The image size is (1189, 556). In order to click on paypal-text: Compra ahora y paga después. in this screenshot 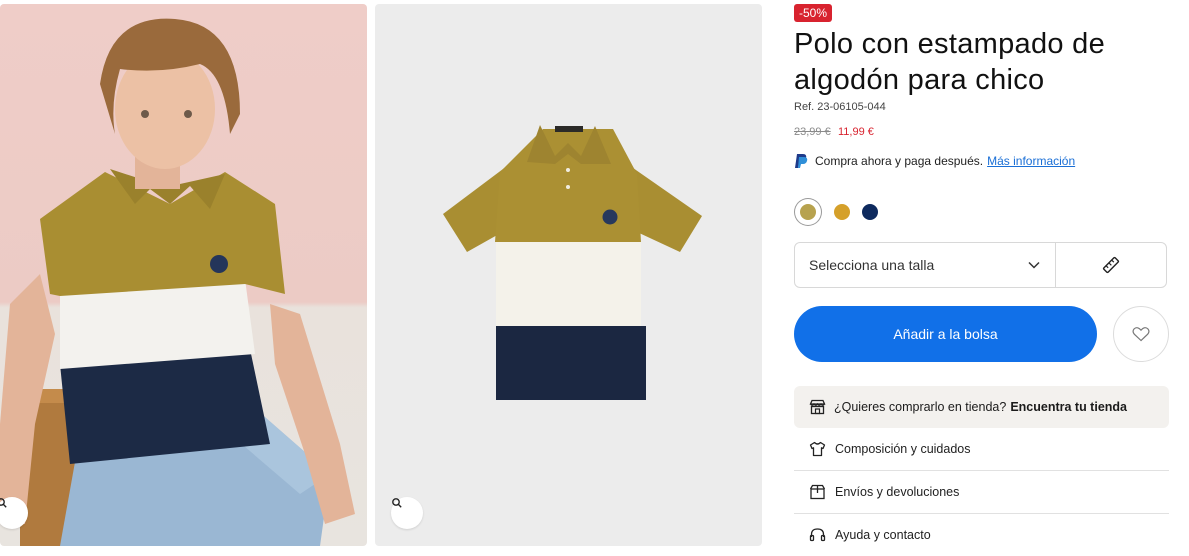, I will do `click(899, 161)`.